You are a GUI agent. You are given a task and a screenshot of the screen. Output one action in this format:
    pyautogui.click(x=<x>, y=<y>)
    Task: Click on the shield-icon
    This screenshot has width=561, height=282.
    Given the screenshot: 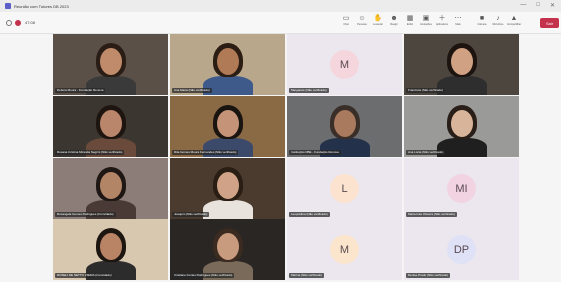 What is the action you would take?
    pyautogui.click(x=9, y=23)
    